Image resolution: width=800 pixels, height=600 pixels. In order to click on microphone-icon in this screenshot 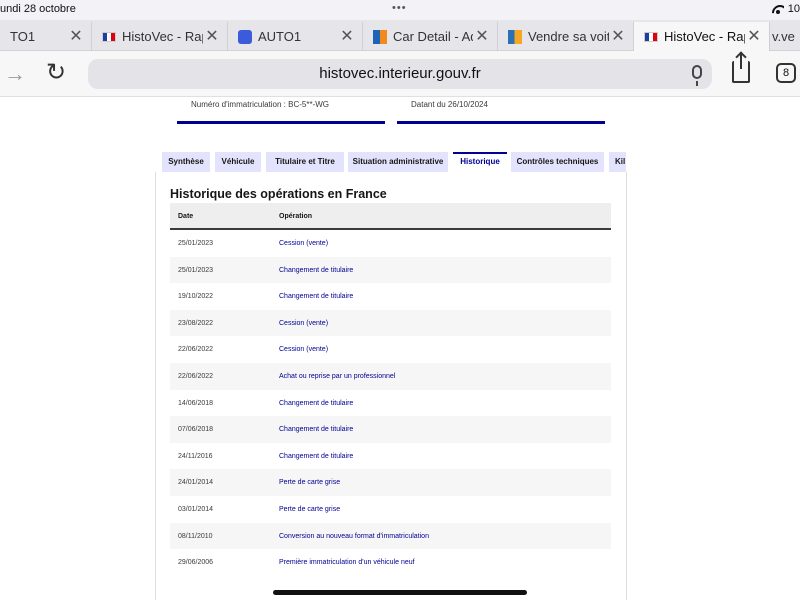, I will do `click(697, 75)`.